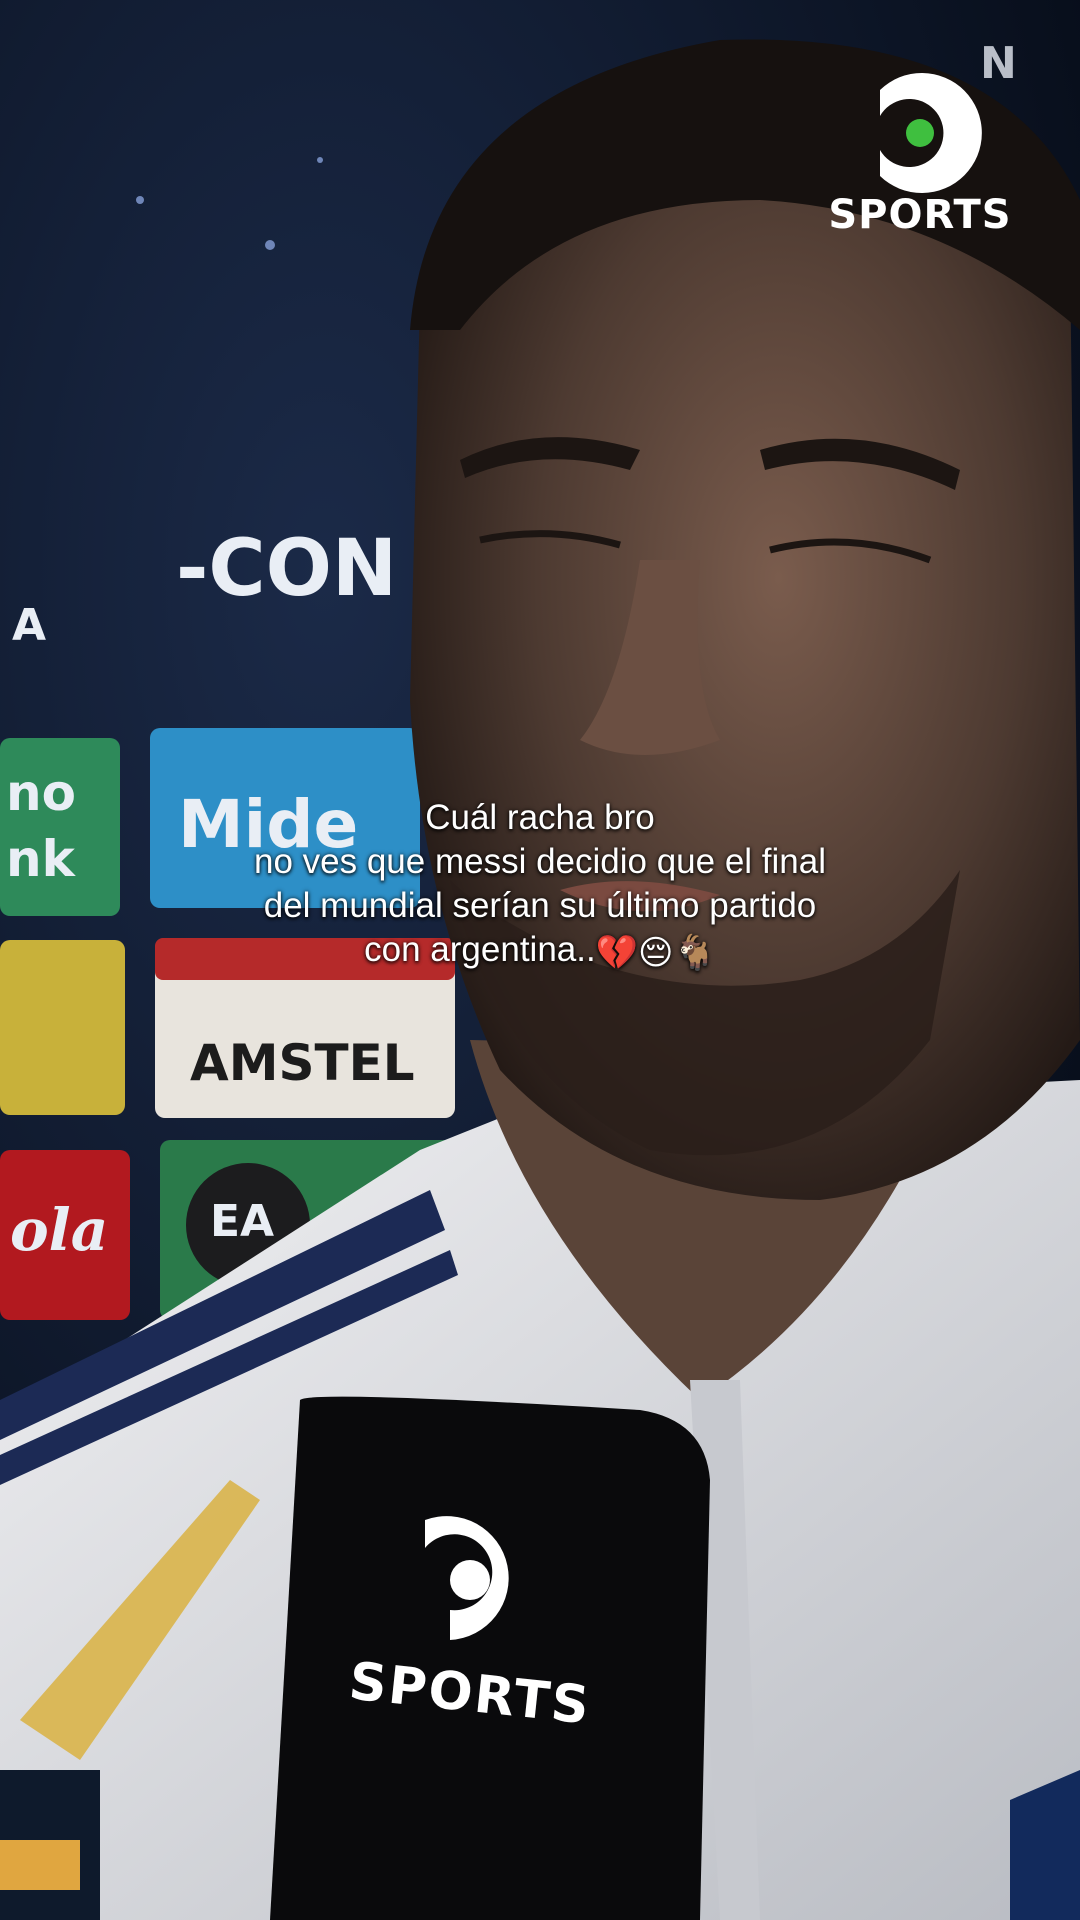  What do you see at coordinates (998, 63) in the screenshot?
I see `corner-letter: N` at bounding box center [998, 63].